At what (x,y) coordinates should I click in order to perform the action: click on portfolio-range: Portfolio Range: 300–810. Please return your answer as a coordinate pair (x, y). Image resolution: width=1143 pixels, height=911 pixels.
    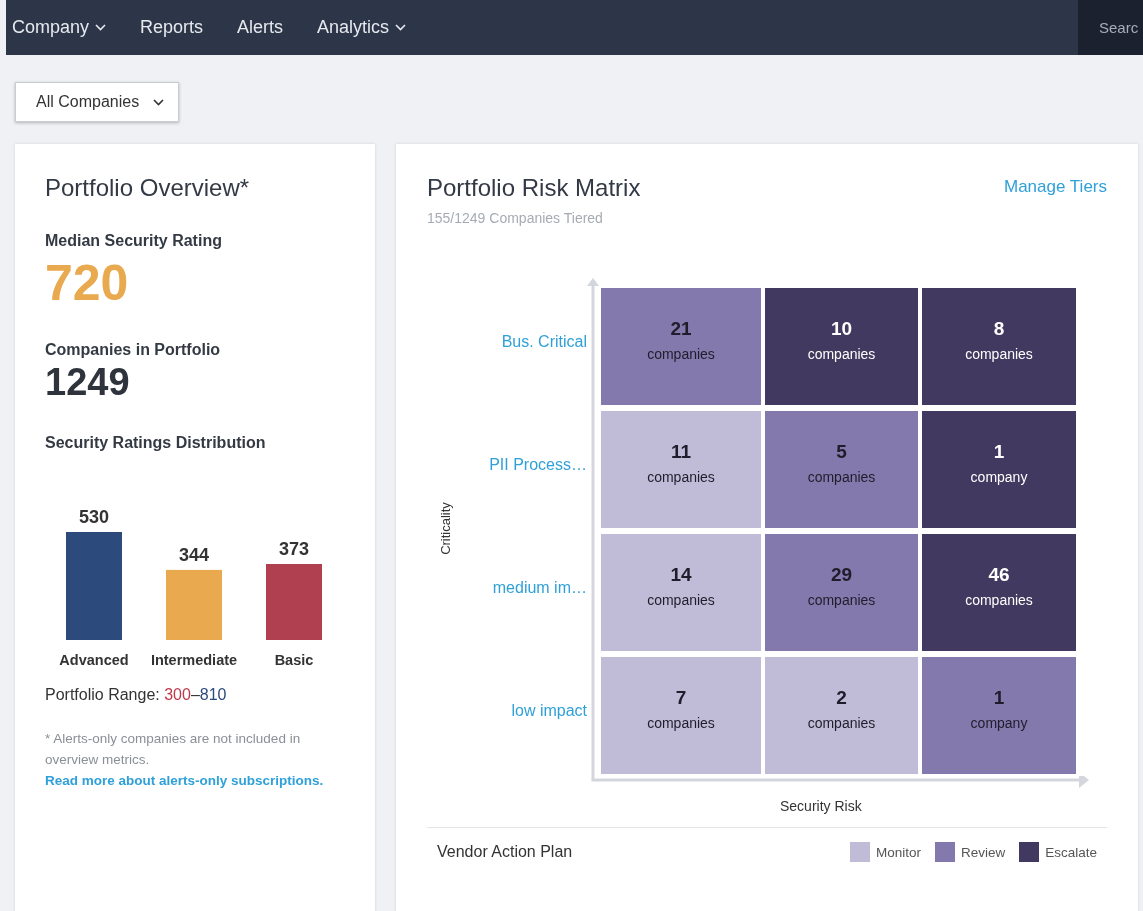
    Looking at the image, I should click on (136, 695).